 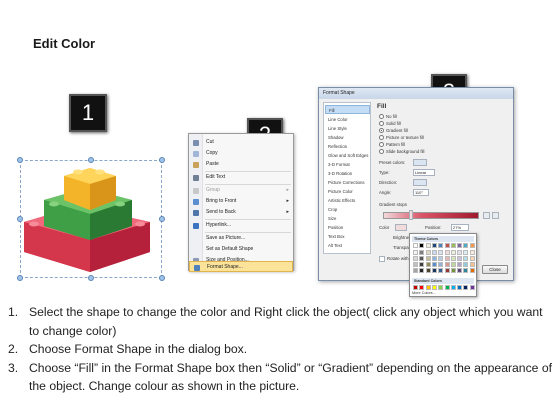 What do you see at coordinates (401, 151) in the screenshot?
I see `radio-slide-background-fill: Slide background fill` at bounding box center [401, 151].